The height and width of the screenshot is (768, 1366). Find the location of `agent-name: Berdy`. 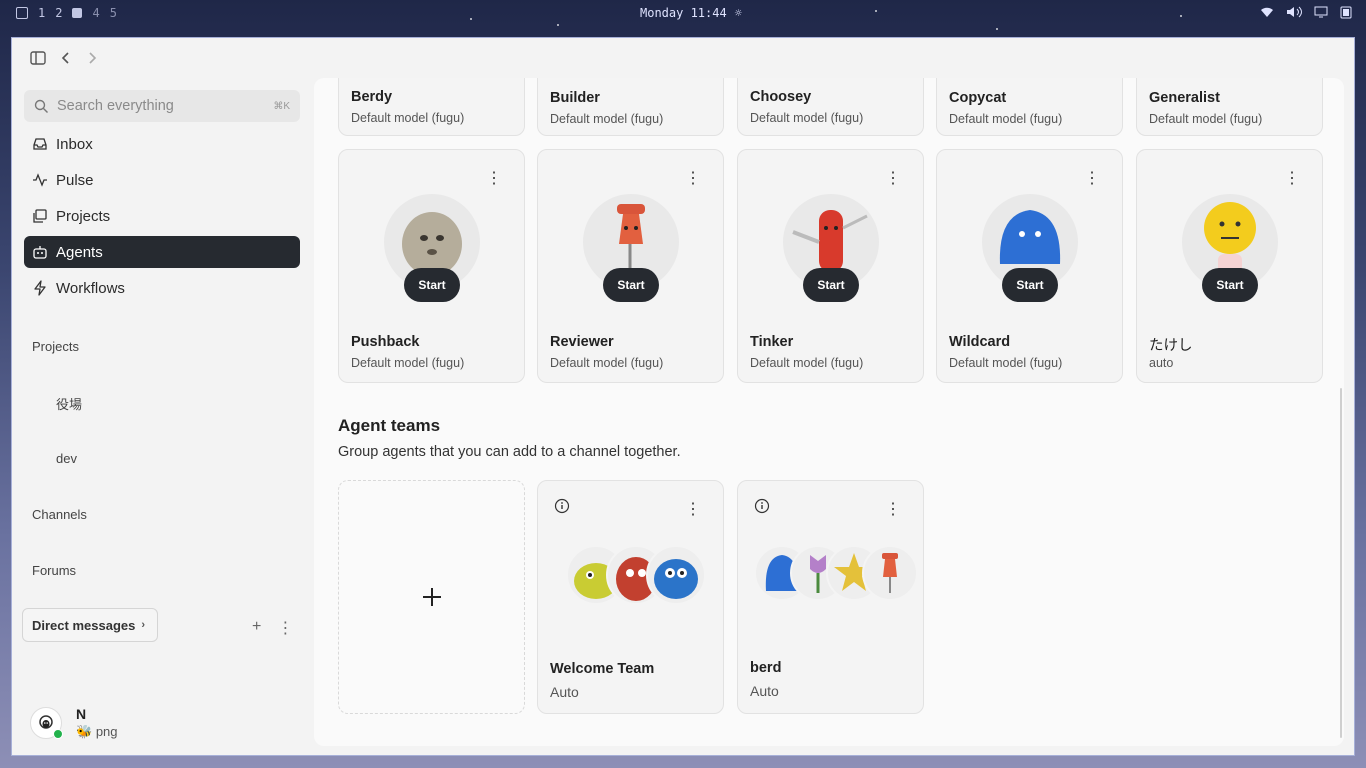

agent-name: Berdy is located at coordinates (372, 97).